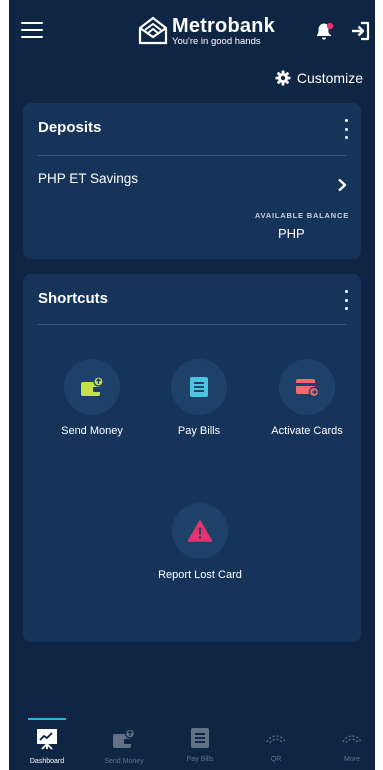 This screenshot has height=770, width=383. What do you see at coordinates (47, 761) in the screenshot?
I see `nav-label: Dashboard` at bounding box center [47, 761].